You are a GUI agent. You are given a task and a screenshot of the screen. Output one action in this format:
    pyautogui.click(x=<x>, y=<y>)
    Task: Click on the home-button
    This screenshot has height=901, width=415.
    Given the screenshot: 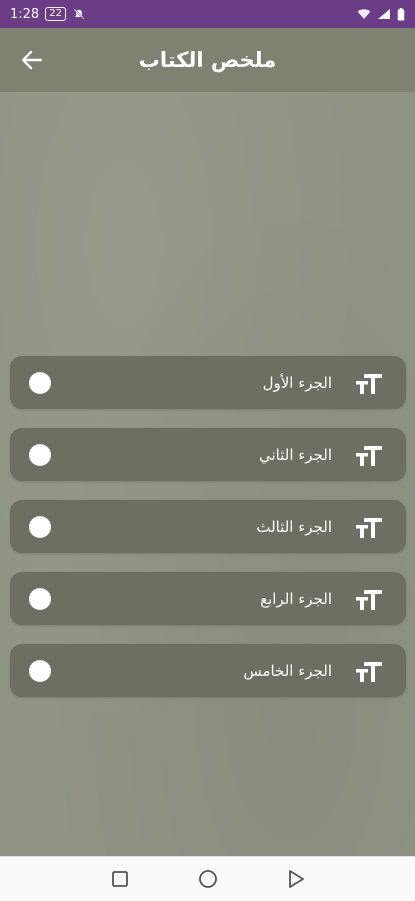 What is the action you would take?
    pyautogui.click(x=208, y=879)
    